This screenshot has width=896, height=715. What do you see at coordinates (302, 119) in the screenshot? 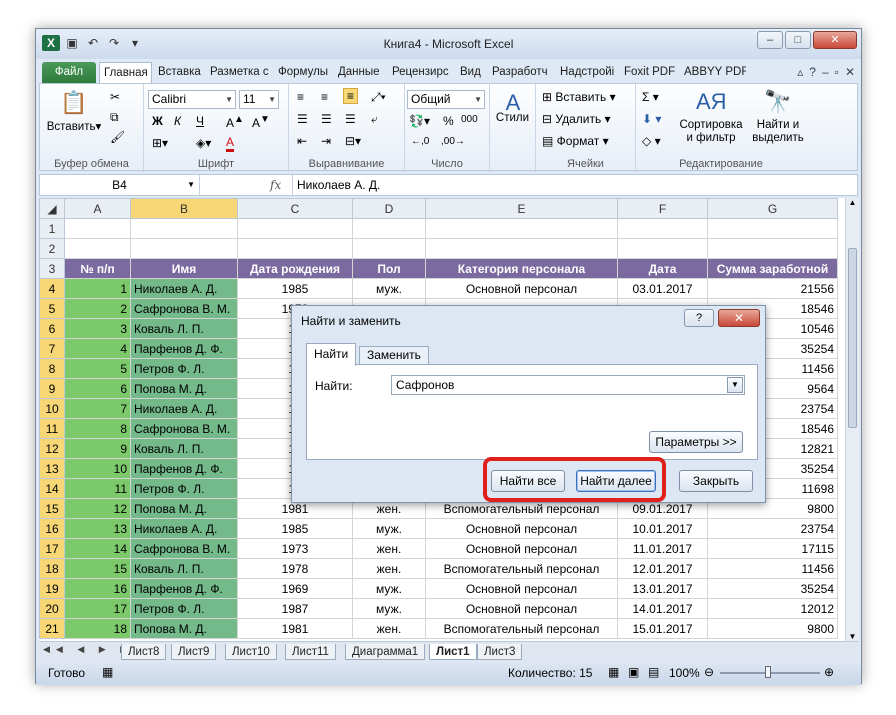
I see `align-left-icon: ☰` at bounding box center [302, 119].